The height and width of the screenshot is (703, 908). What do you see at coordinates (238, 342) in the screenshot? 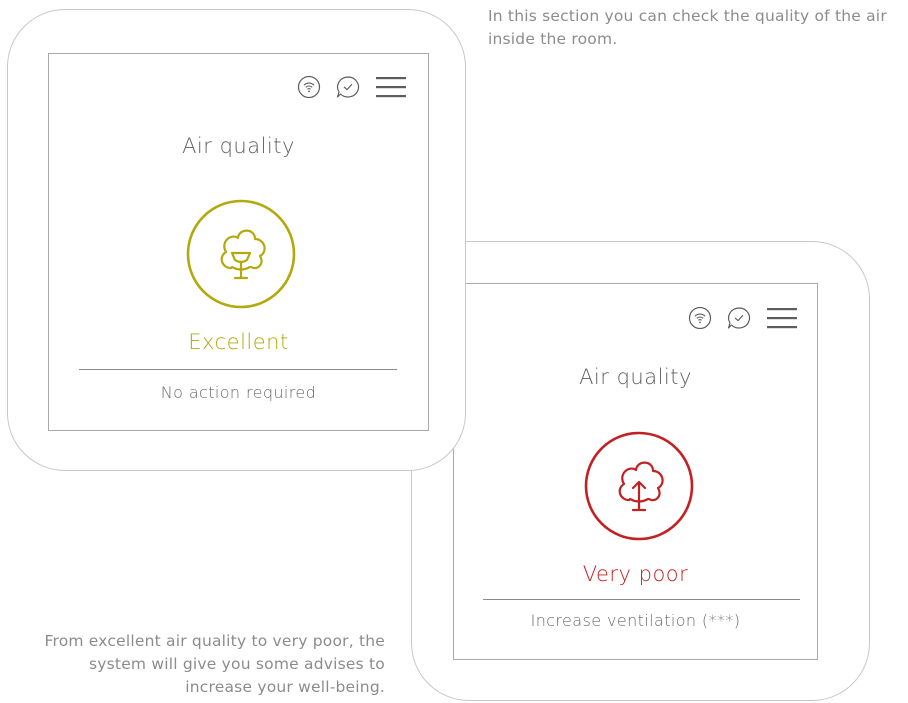
I see `quality-status: Excellent` at bounding box center [238, 342].